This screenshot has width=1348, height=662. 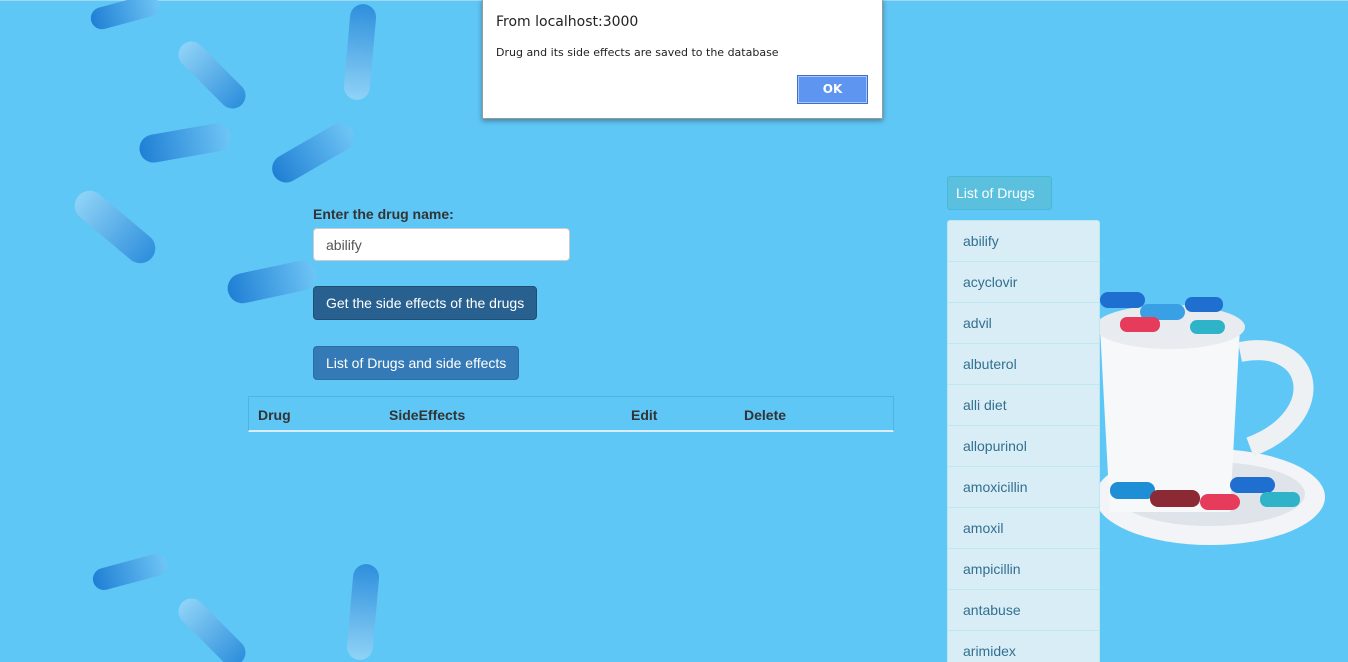 I want to click on table-header-edit: Edit, so click(x=644, y=415).